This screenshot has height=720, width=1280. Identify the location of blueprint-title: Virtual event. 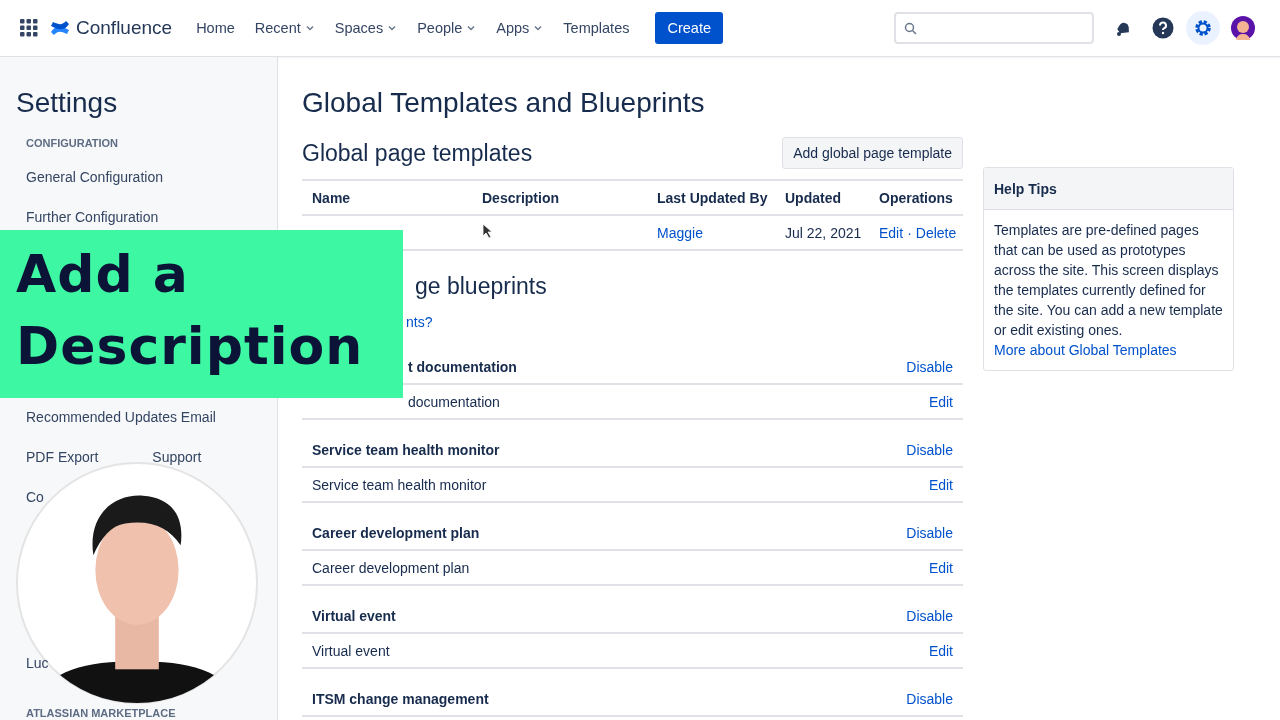
(354, 615).